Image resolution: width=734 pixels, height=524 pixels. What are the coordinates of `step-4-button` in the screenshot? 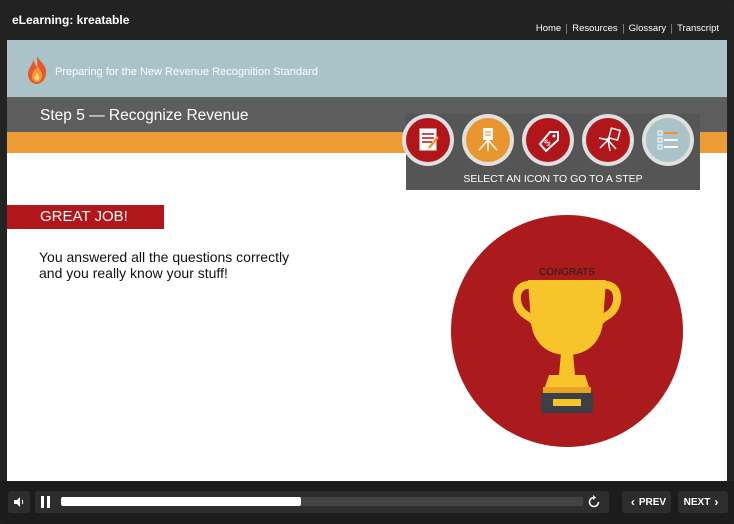 It's located at (608, 140).